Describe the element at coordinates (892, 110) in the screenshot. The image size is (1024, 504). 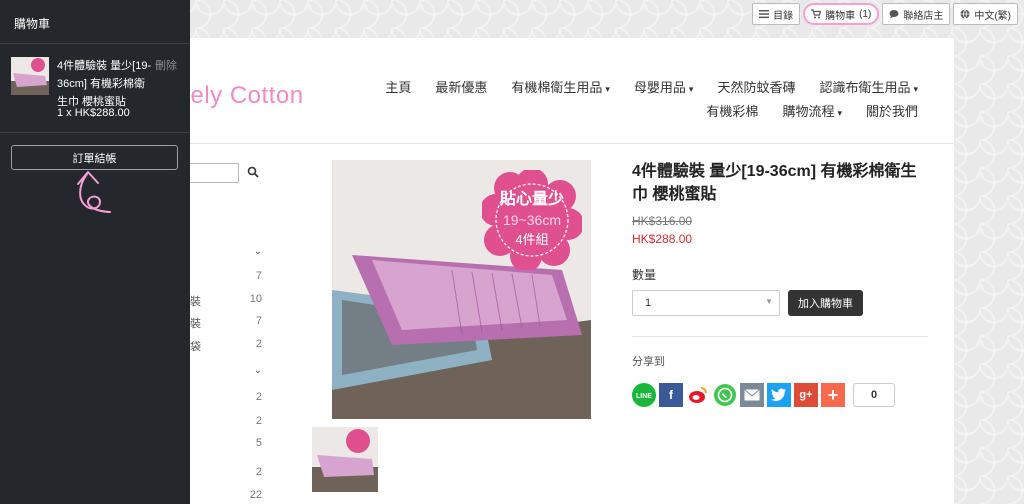
I see `nav-about: 關於我們` at that location.